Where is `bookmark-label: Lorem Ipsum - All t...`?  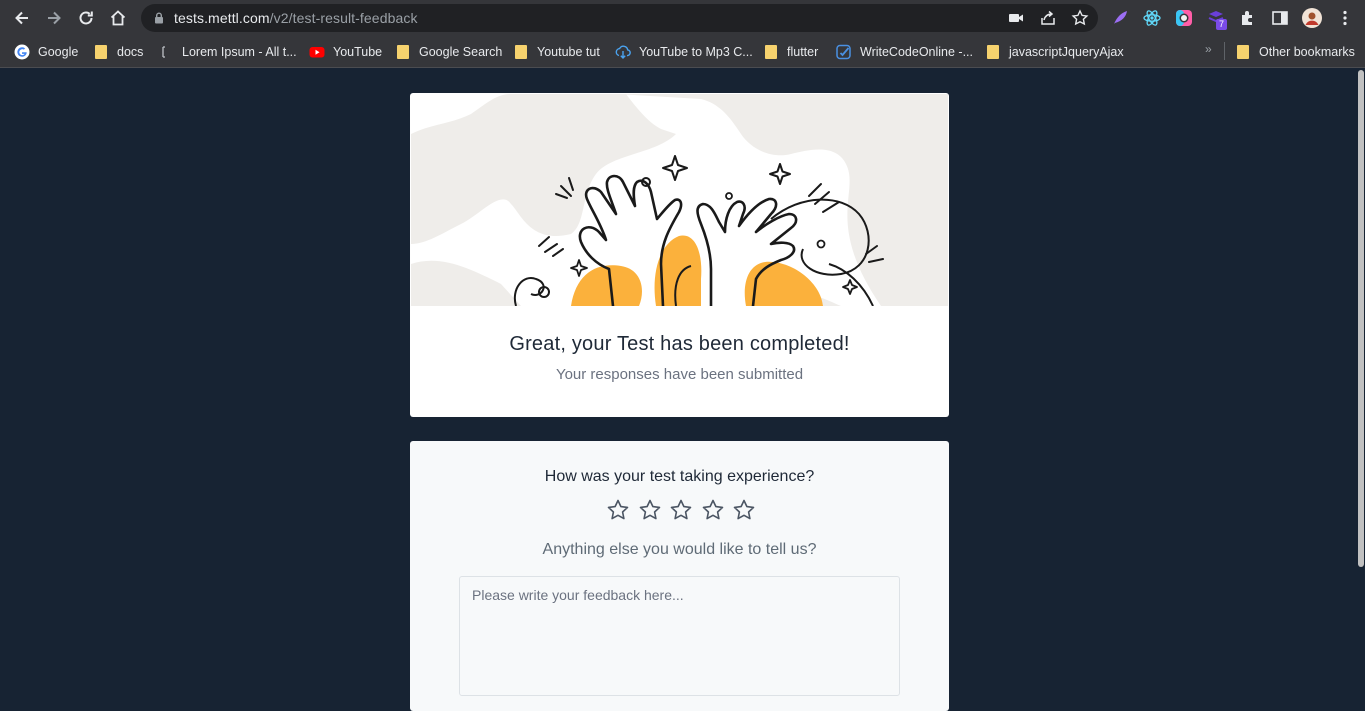 bookmark-label: Lorem Ipsum - All t... is located at coordinates (239, 52).